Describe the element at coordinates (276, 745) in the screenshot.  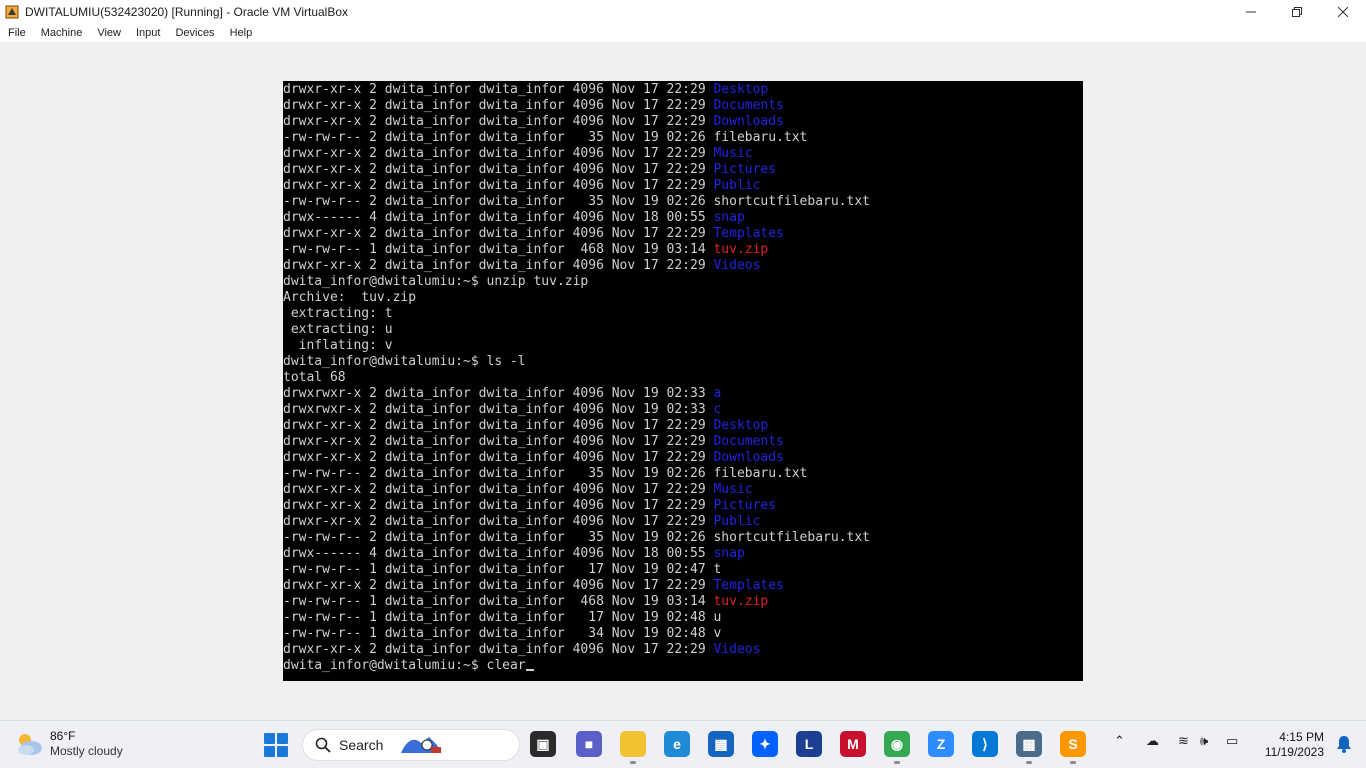
I see `start-button` at that location.